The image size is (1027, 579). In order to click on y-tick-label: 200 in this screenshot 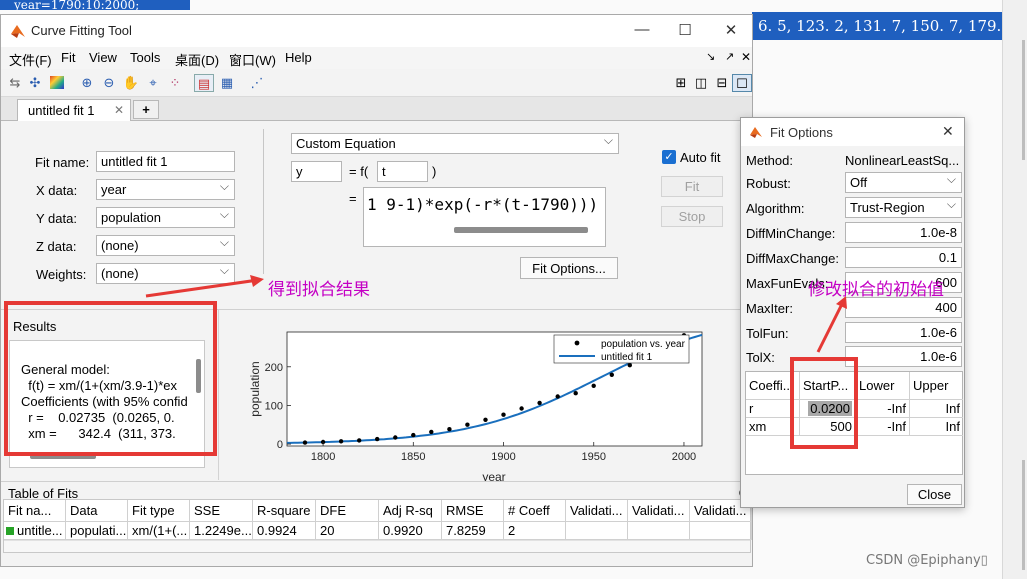, I will do `click(274, 368)`.